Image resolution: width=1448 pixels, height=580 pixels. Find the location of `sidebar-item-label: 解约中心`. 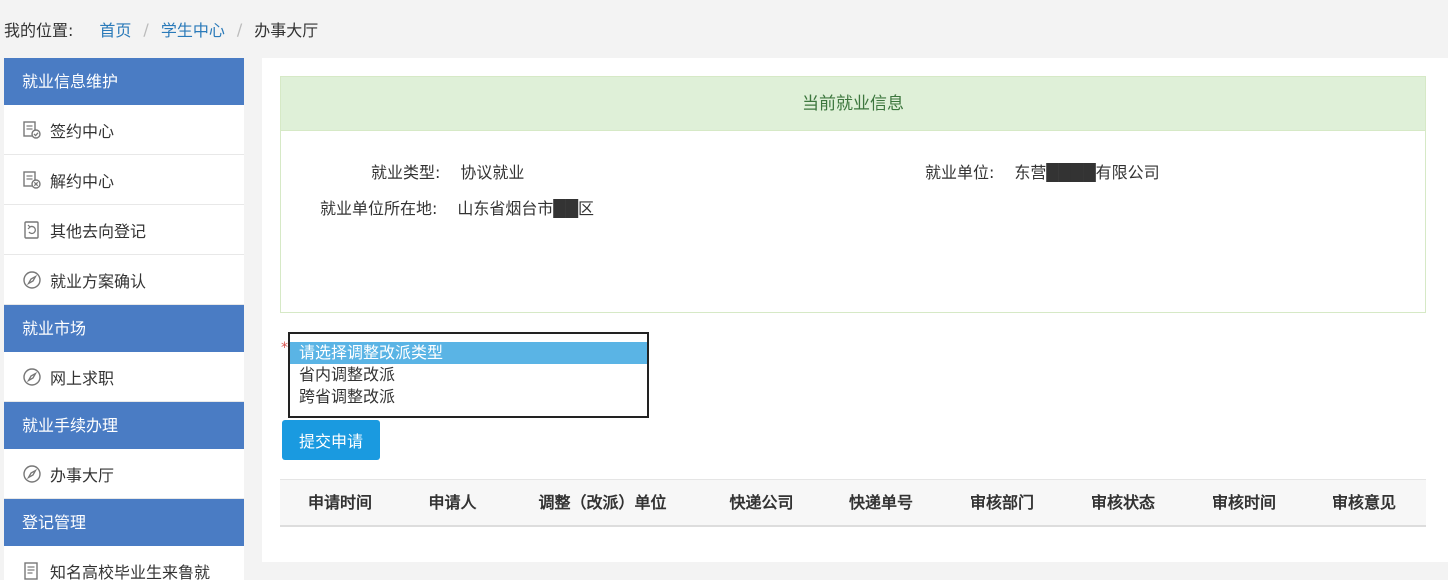

sidebar-item-label: 解约中心 is located at coordinates (82, 181).